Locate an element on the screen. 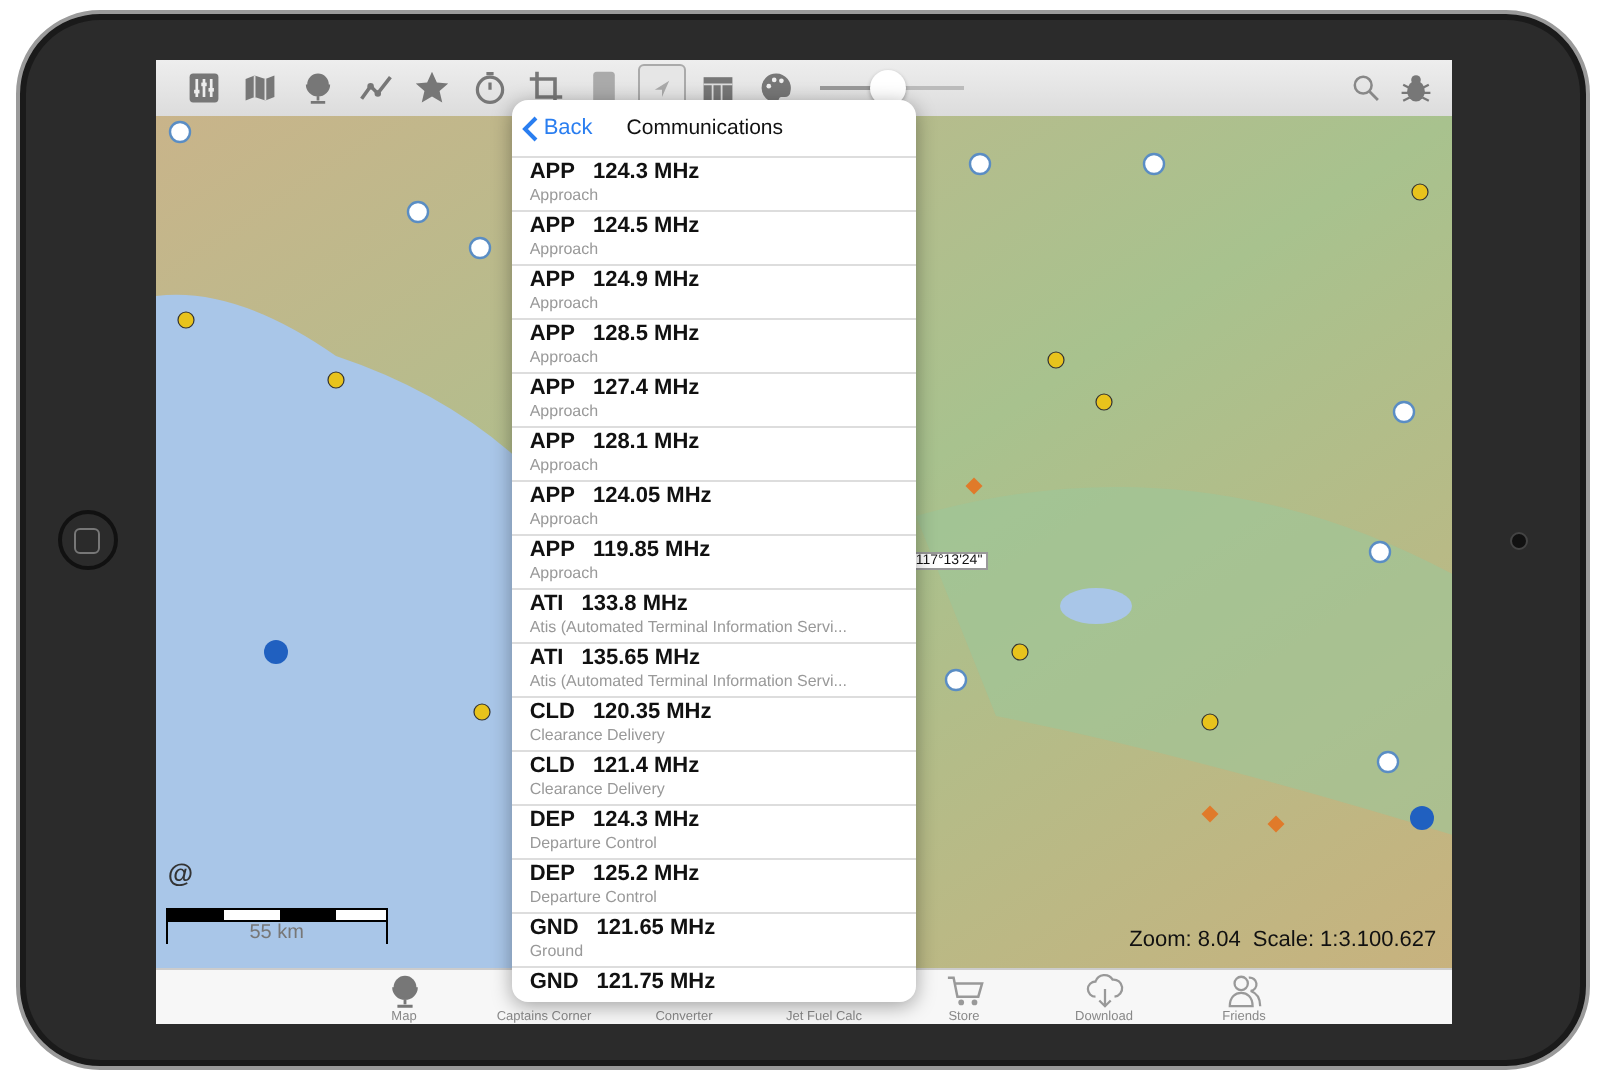 The height and width of the screenshot is (1082, 1600). frequency-value: 135.65 MHz is located at coordinates (641, 659).